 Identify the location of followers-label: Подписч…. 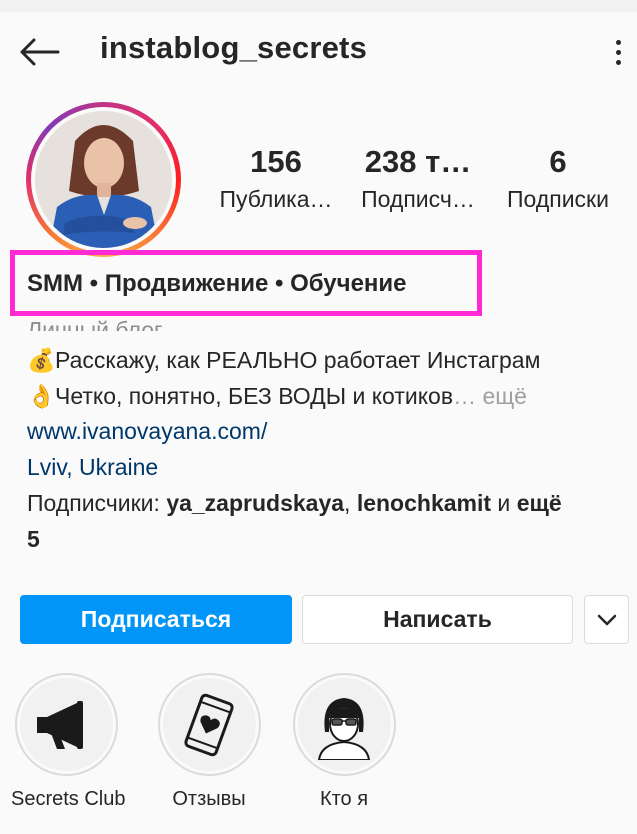
(418, 199).